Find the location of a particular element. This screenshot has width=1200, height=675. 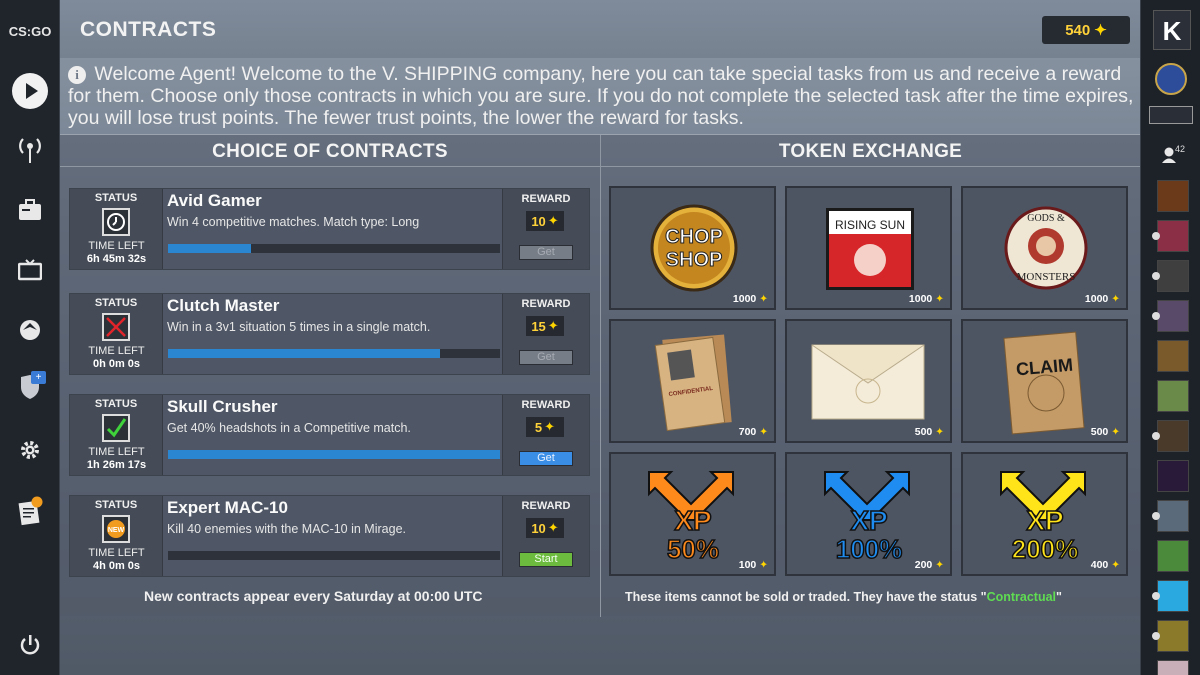

contracts-title: CHOICE OF CONTRACTS is located at coordinates (330, 151).